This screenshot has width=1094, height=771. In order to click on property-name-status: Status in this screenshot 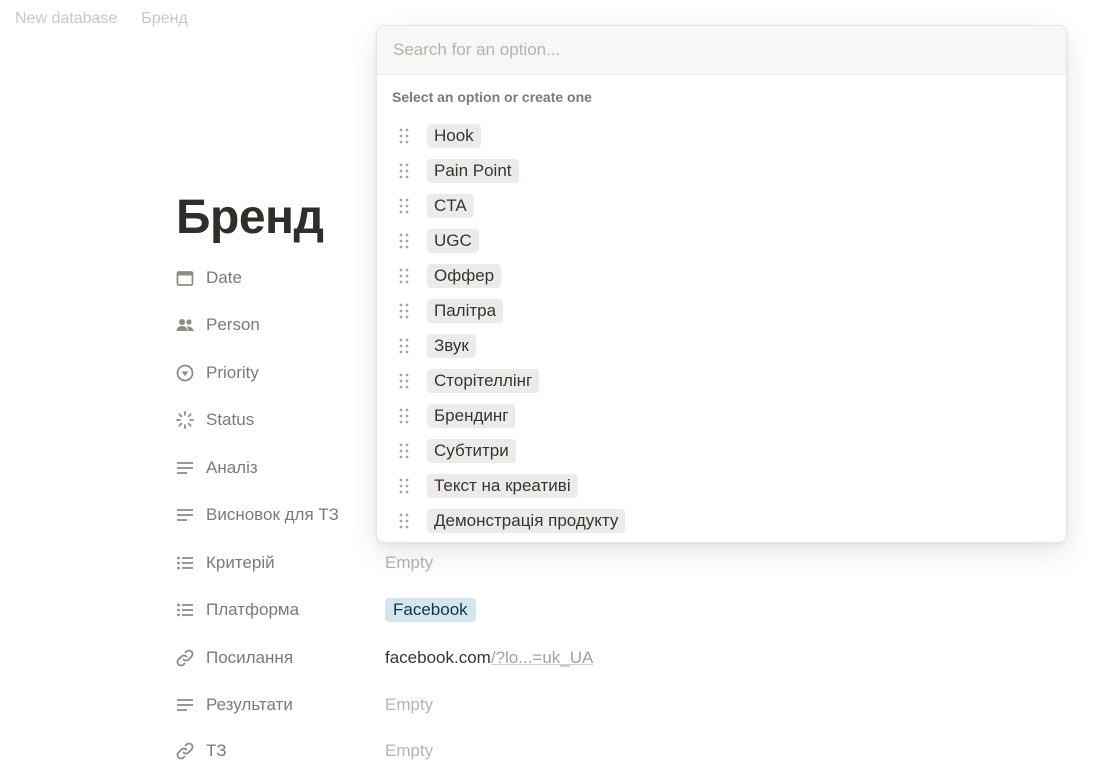, I will do `click(279, 420)`.